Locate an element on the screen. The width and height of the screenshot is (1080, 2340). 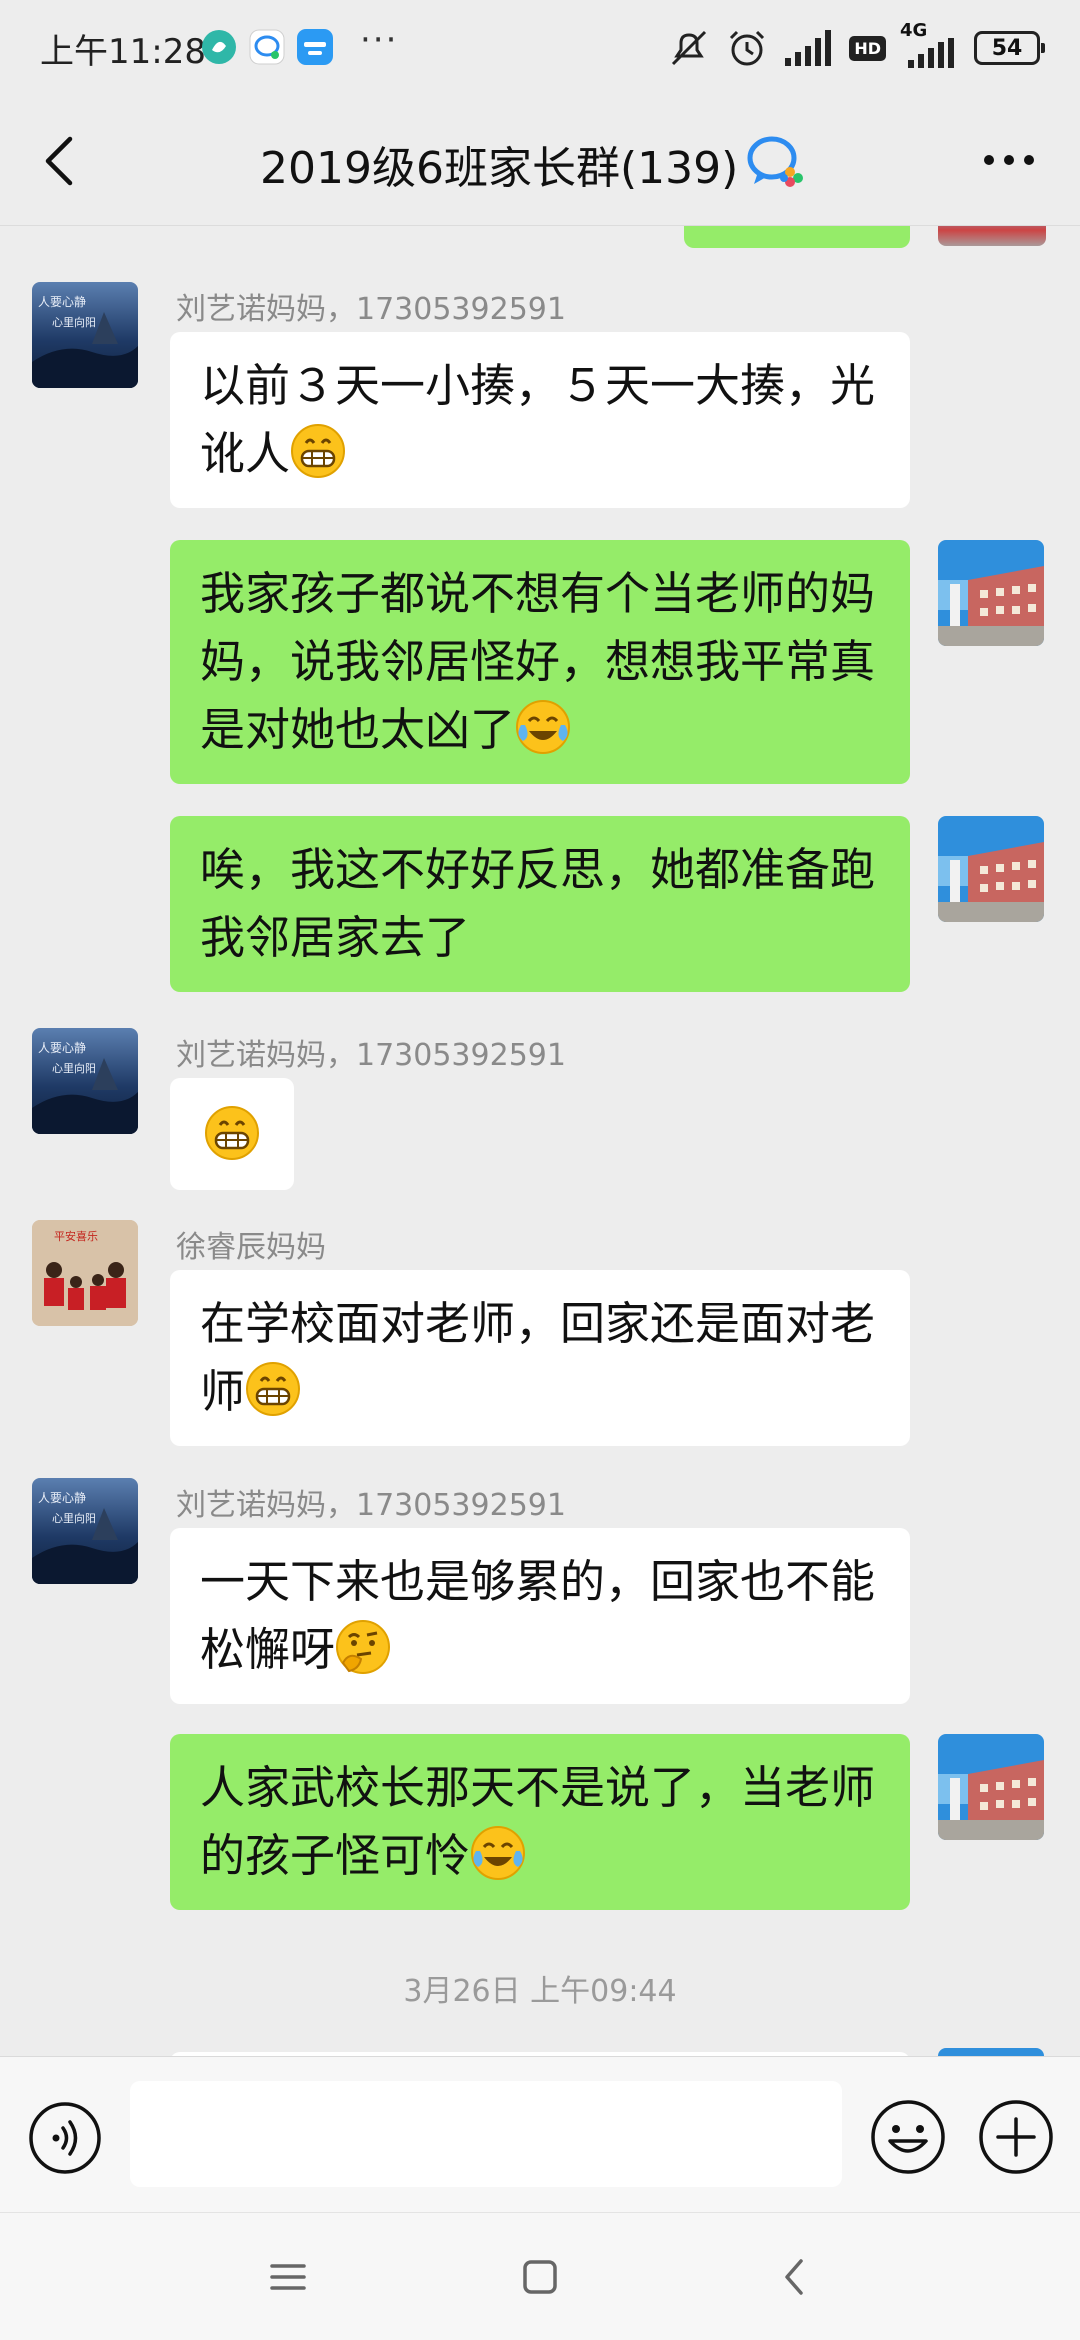
app-notification-icon is located at coordinates (219, 47).